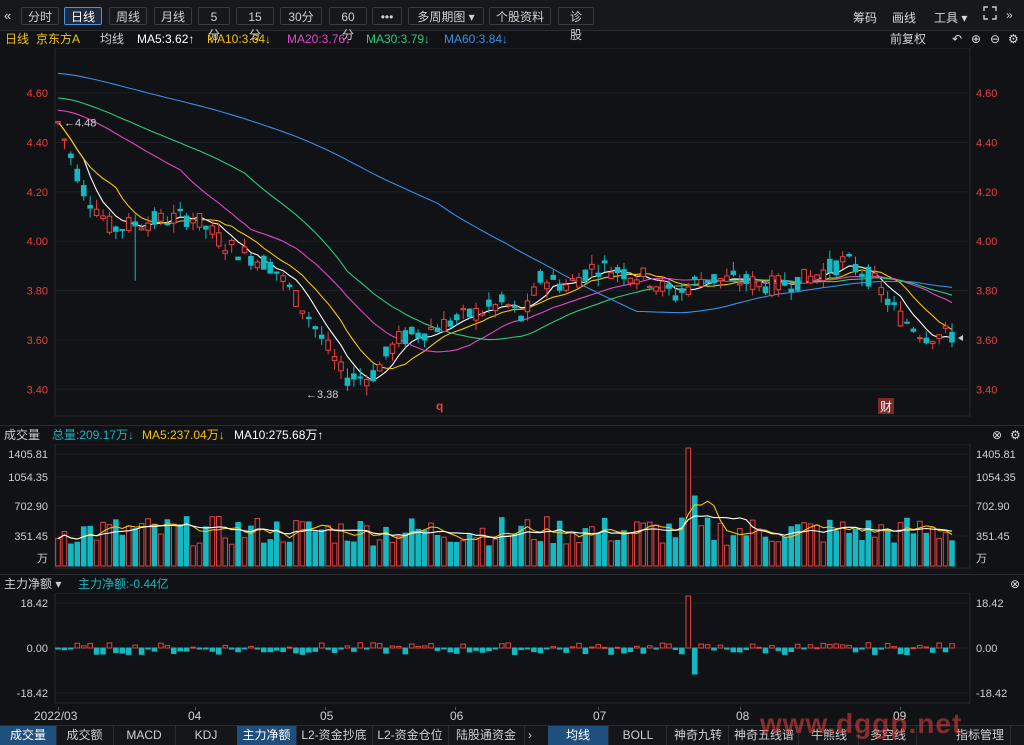 The image size is (1024, 745). I want to click on indicator-tab-3: KDJ, so click(206, 735).